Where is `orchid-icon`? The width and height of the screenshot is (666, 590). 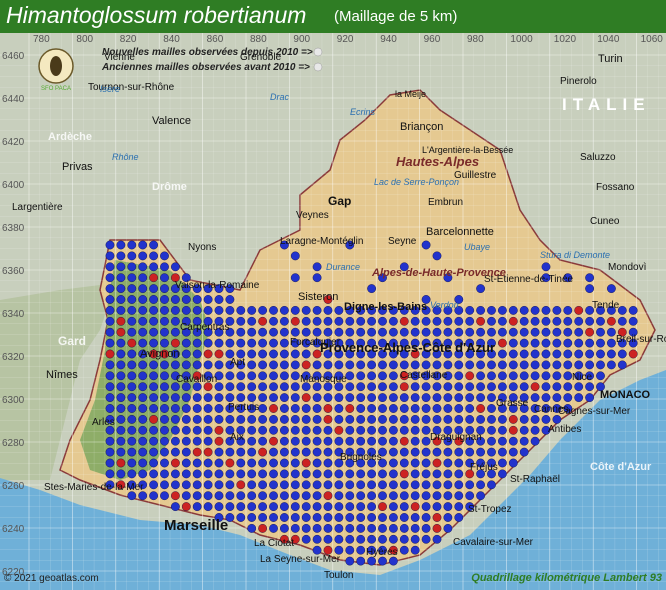 orchid-icon is located at coordinates (56, 66).